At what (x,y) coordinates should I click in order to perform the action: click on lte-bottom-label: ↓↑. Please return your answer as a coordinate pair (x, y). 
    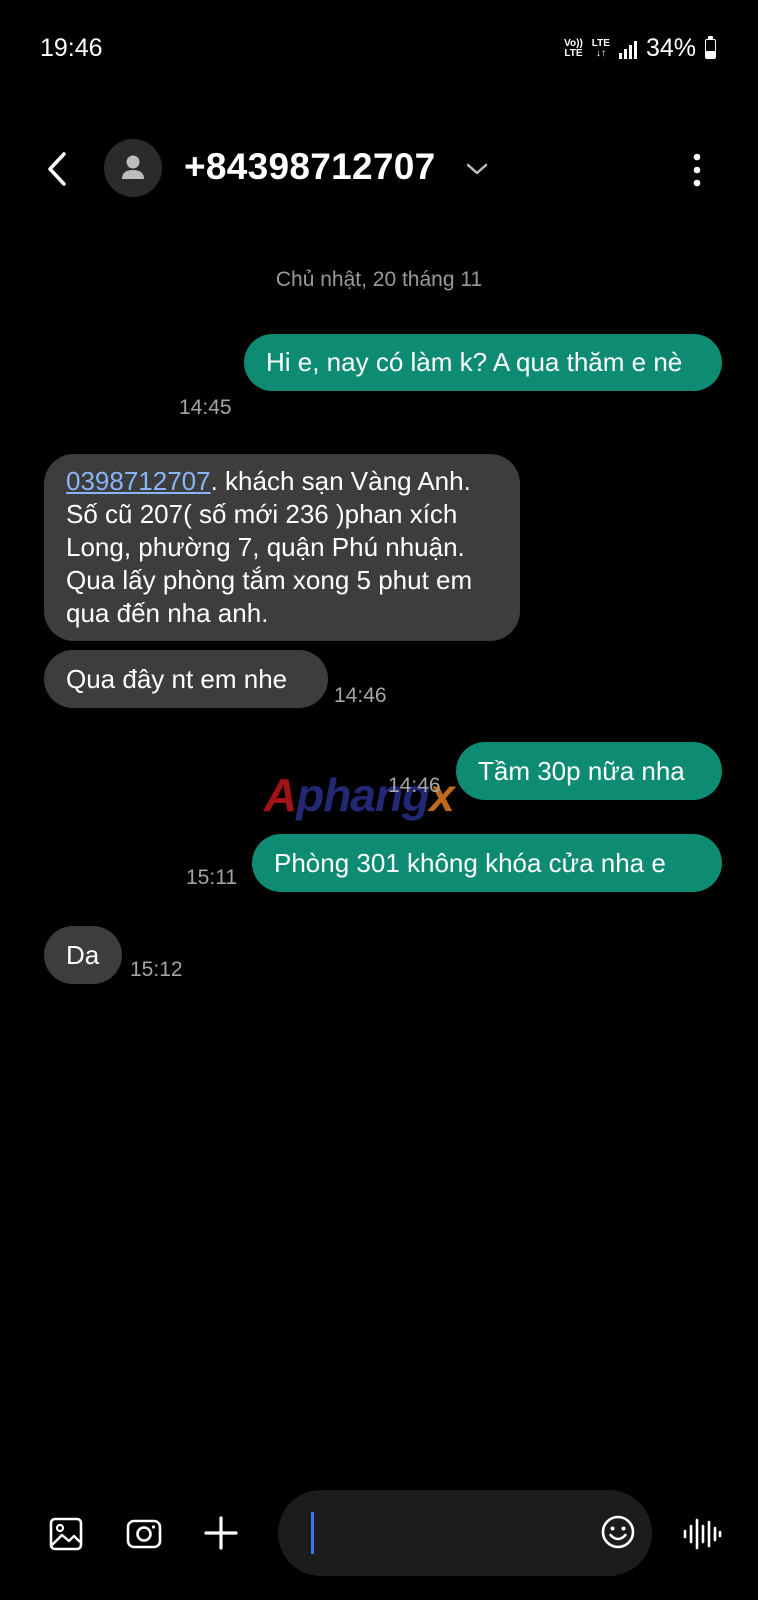
    Looking at the image, I should click on (600, 53).